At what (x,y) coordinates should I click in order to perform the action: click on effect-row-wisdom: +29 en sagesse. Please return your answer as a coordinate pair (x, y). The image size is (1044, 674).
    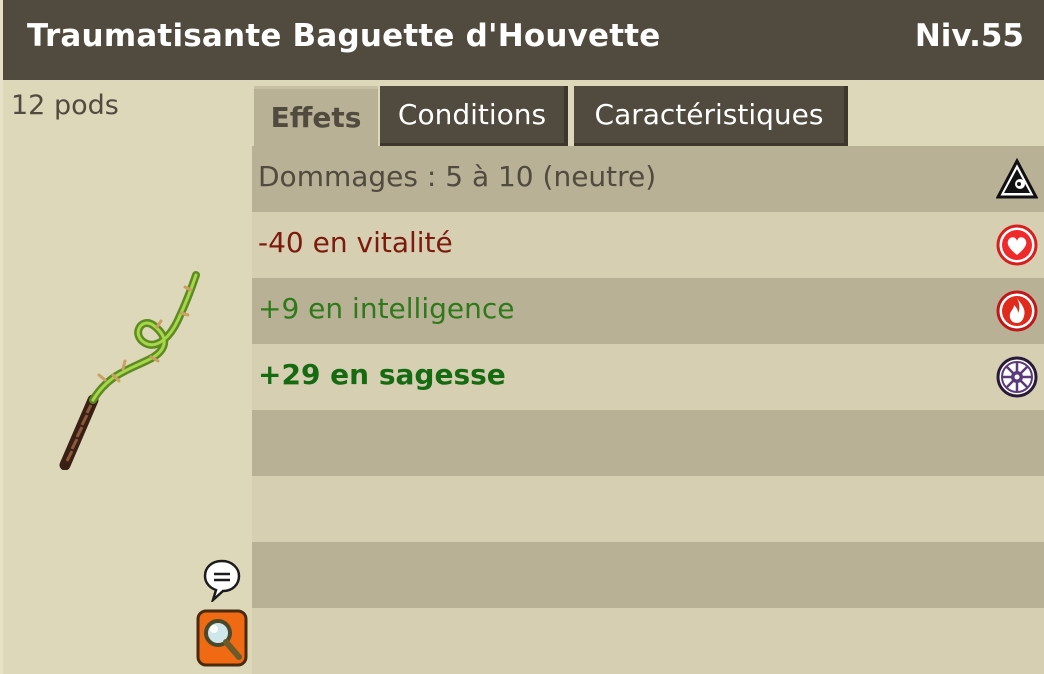
    Looking at the image, I should click on (648, 377).